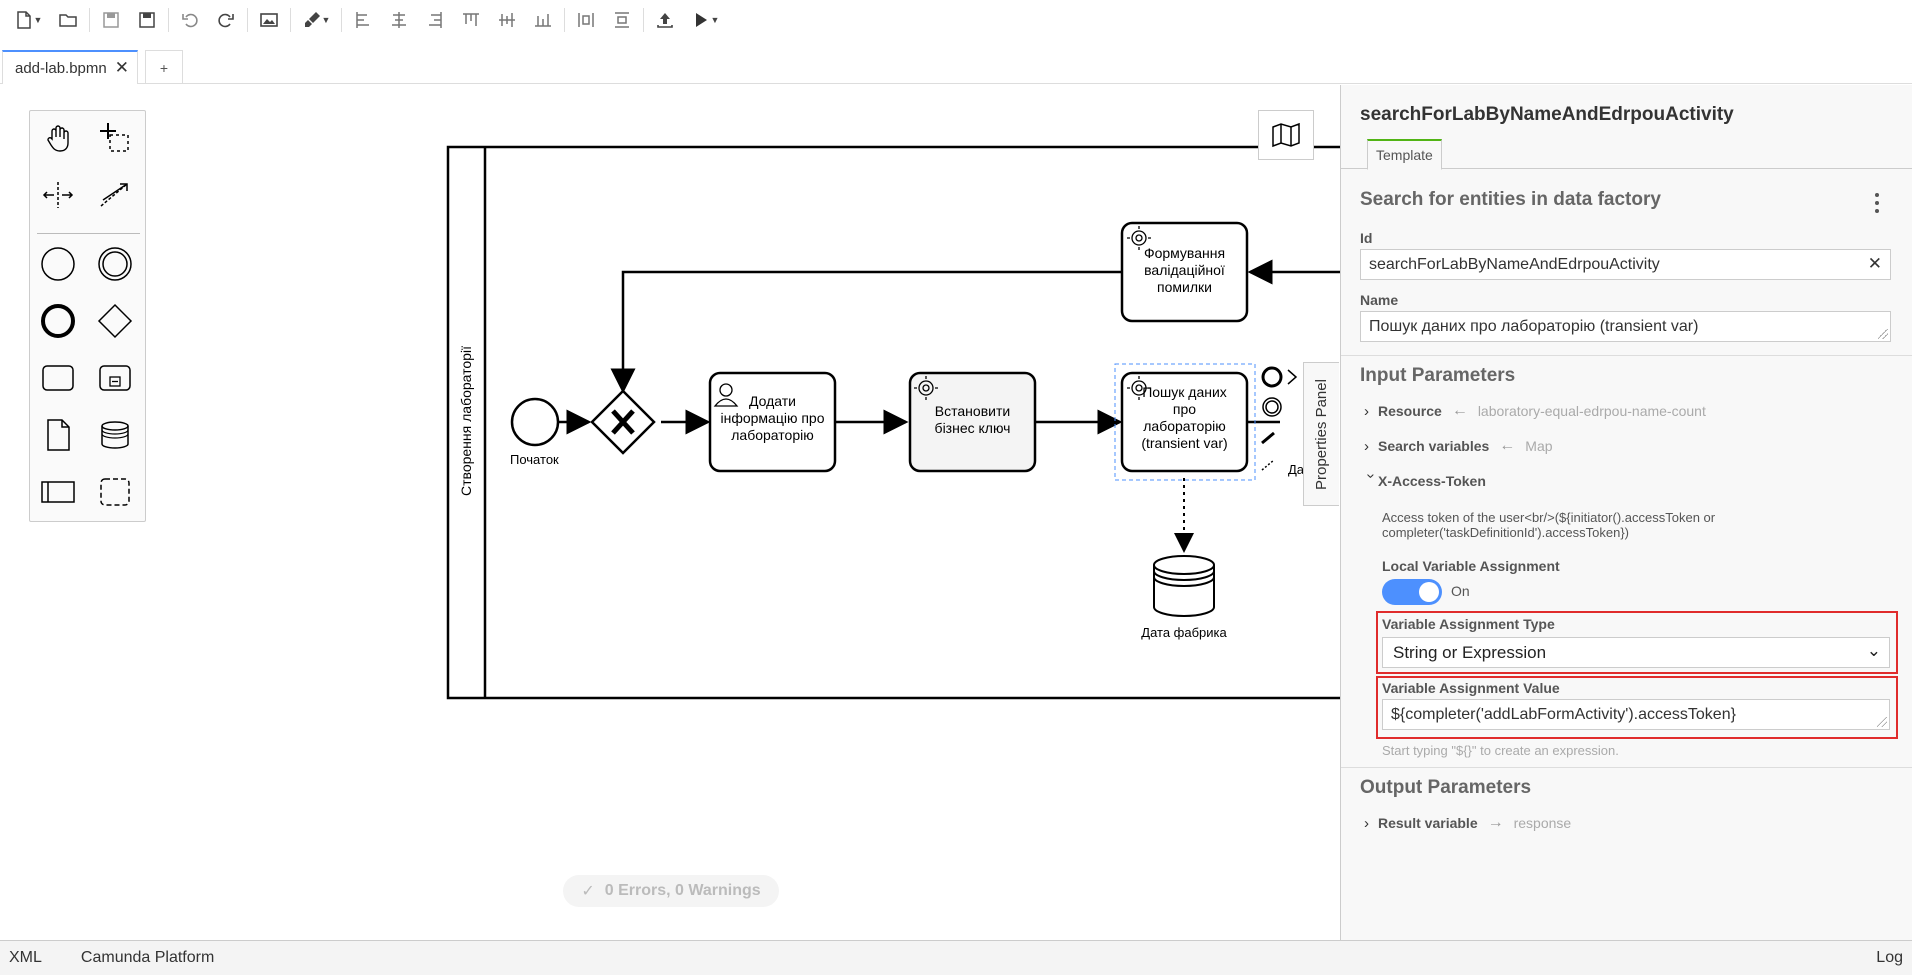  I want to click on save-as-icon, so click(147, 20).